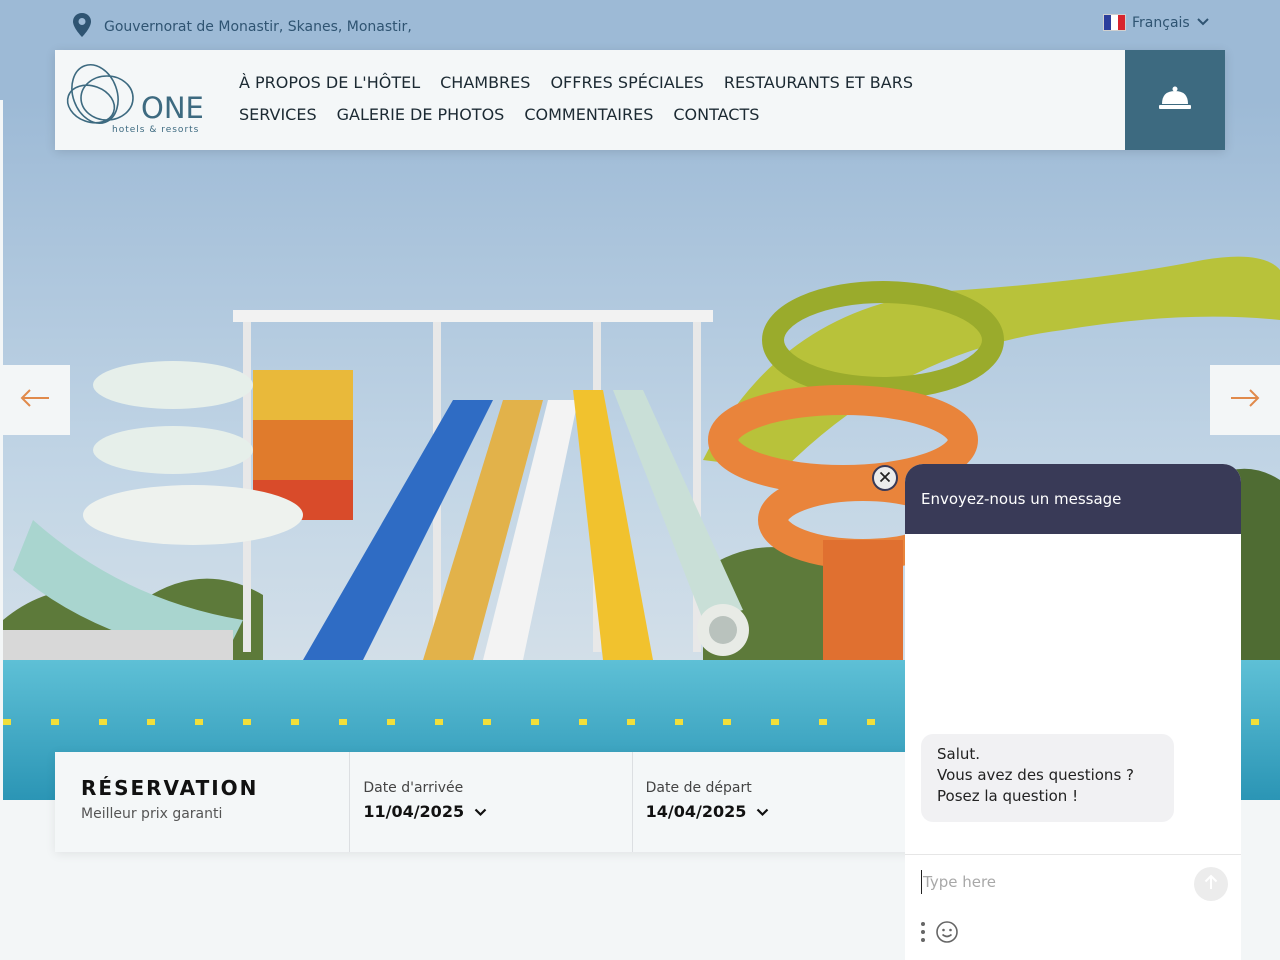 The width and height of the screenshot is (1280, 960). I want to click on arrow-left-icon, so click(35, 400).